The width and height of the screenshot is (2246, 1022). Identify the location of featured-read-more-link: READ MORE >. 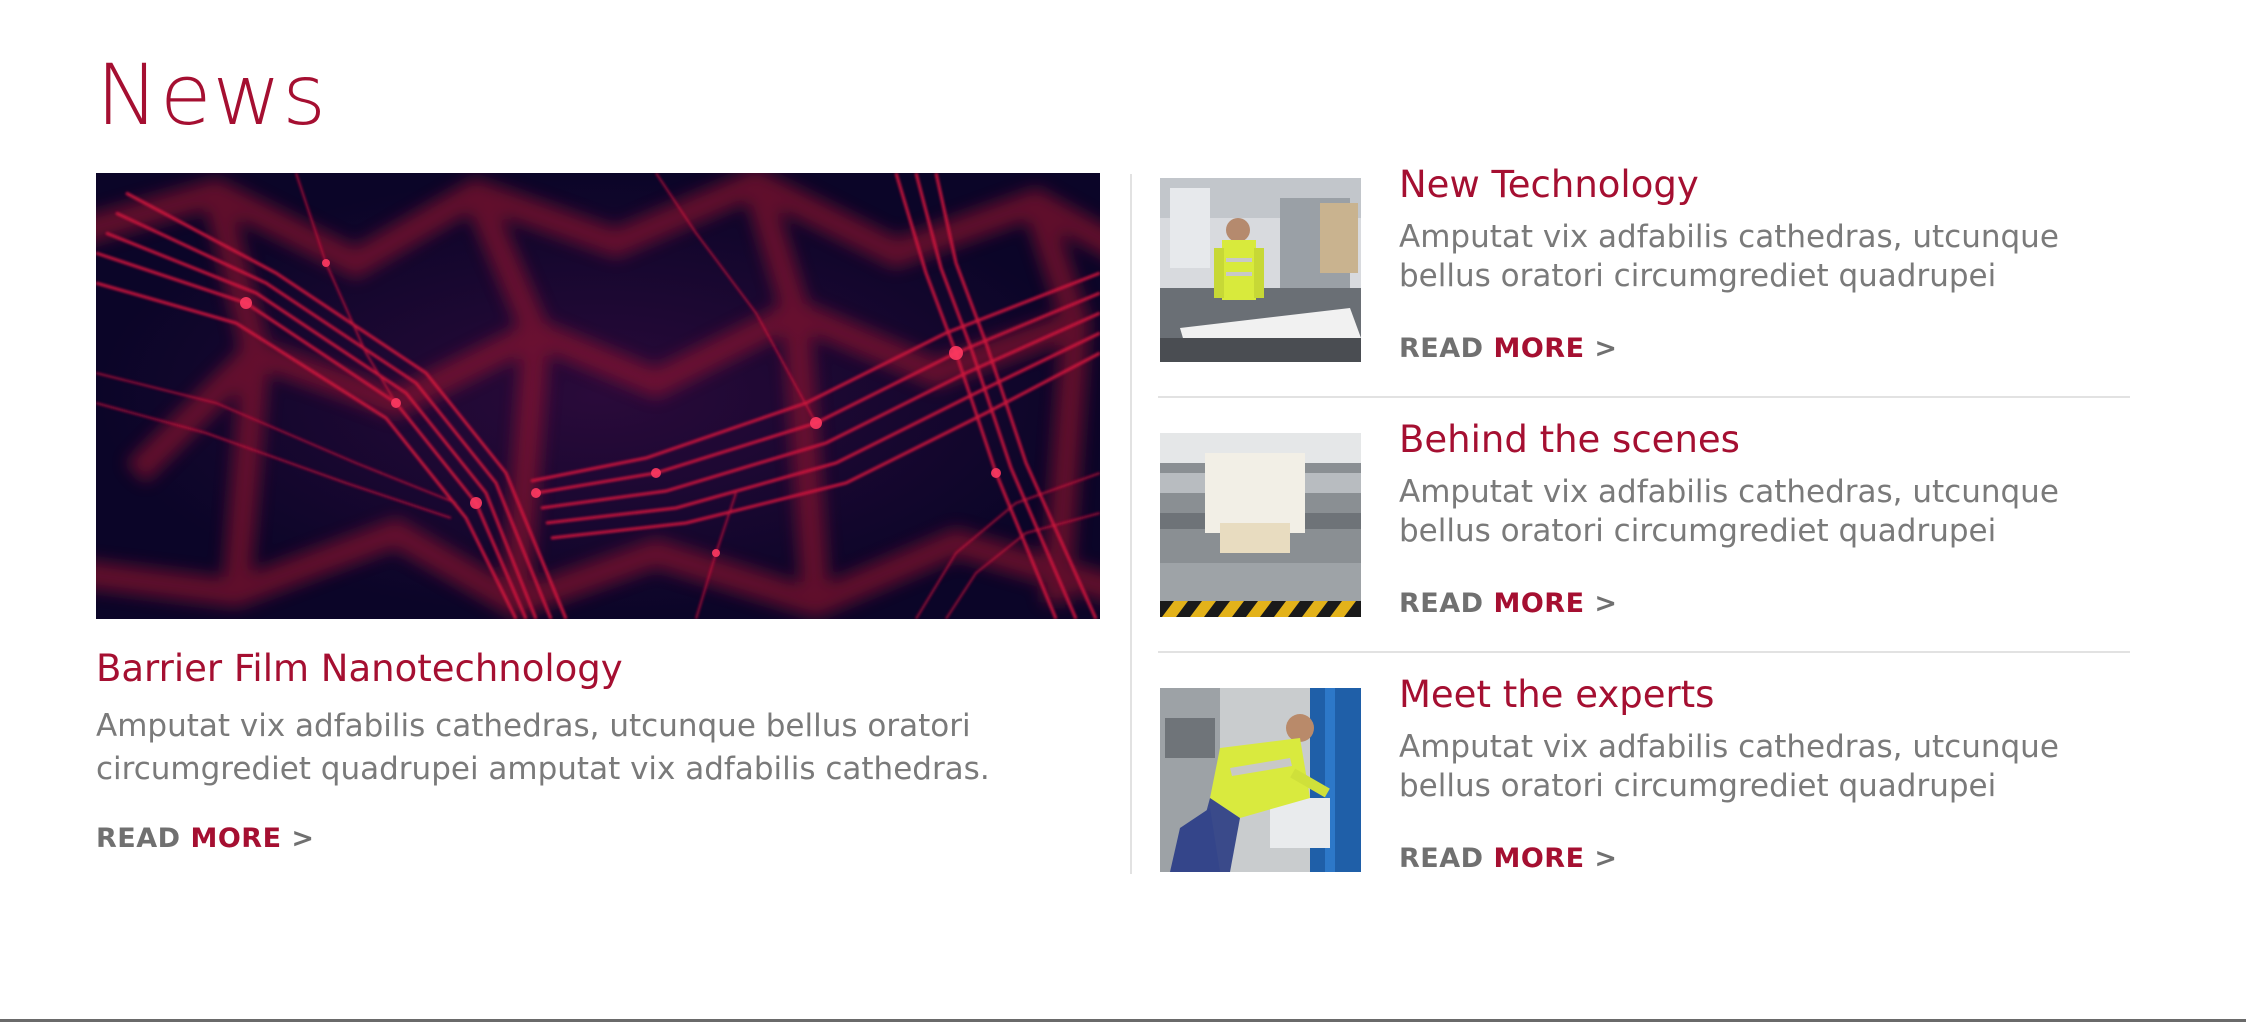
(205, 839).